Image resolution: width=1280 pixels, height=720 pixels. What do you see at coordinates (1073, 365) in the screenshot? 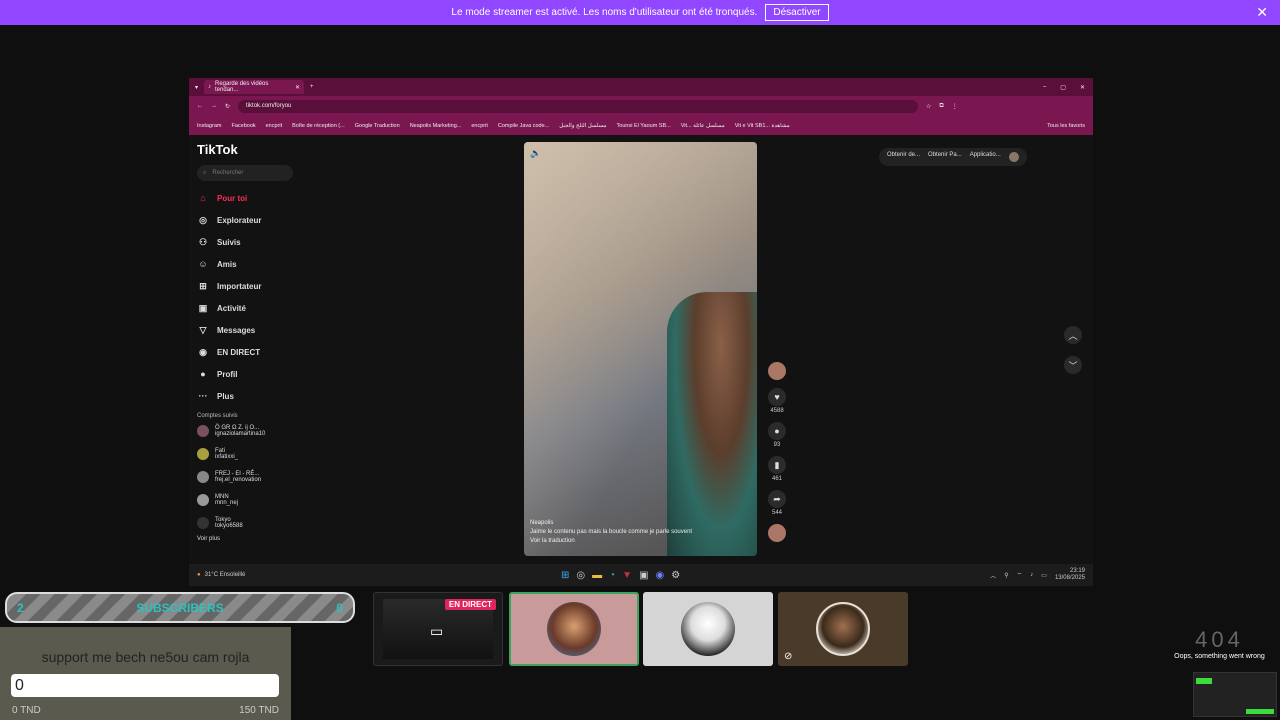
I see `chevron-down-icon: ﹀` at bounding box center [1073, 365].